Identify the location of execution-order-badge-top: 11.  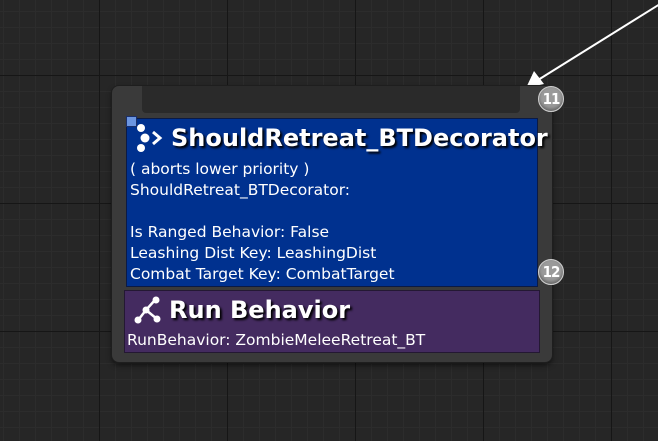
(551, 99).